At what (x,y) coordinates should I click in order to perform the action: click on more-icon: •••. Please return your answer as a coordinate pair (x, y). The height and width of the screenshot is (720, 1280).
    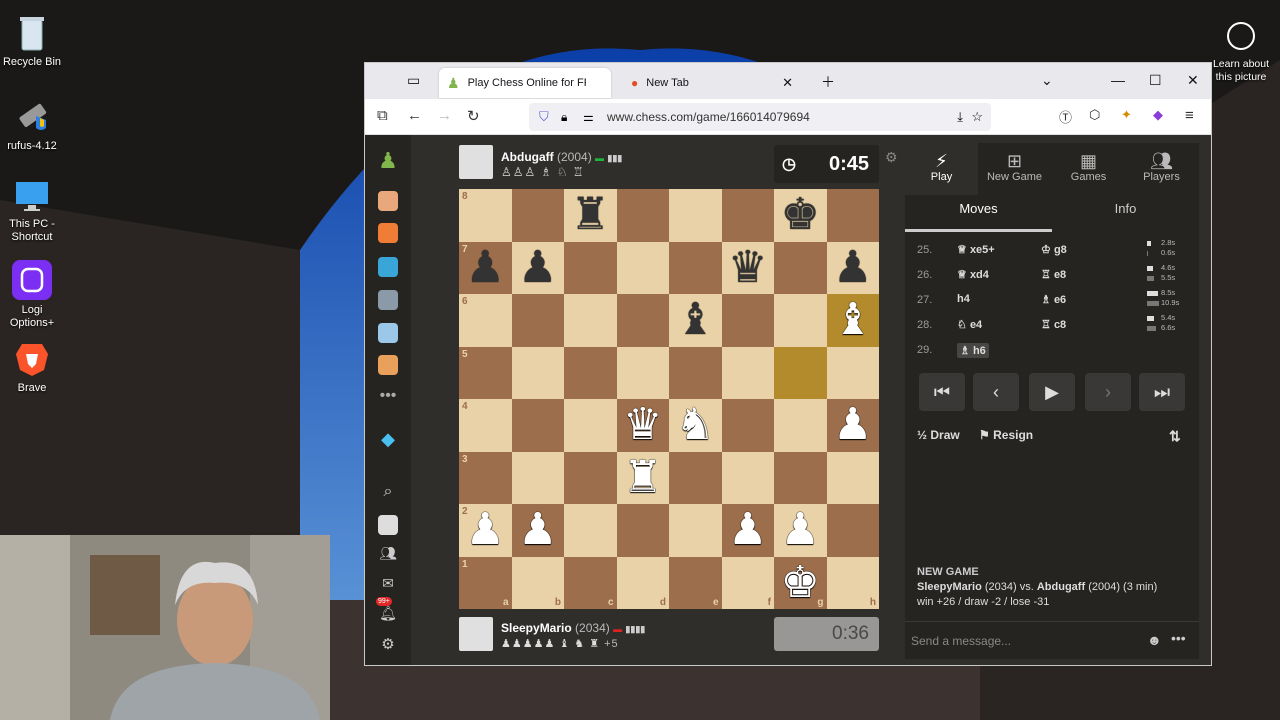
    Looking at the image, I should click on (388, 398).